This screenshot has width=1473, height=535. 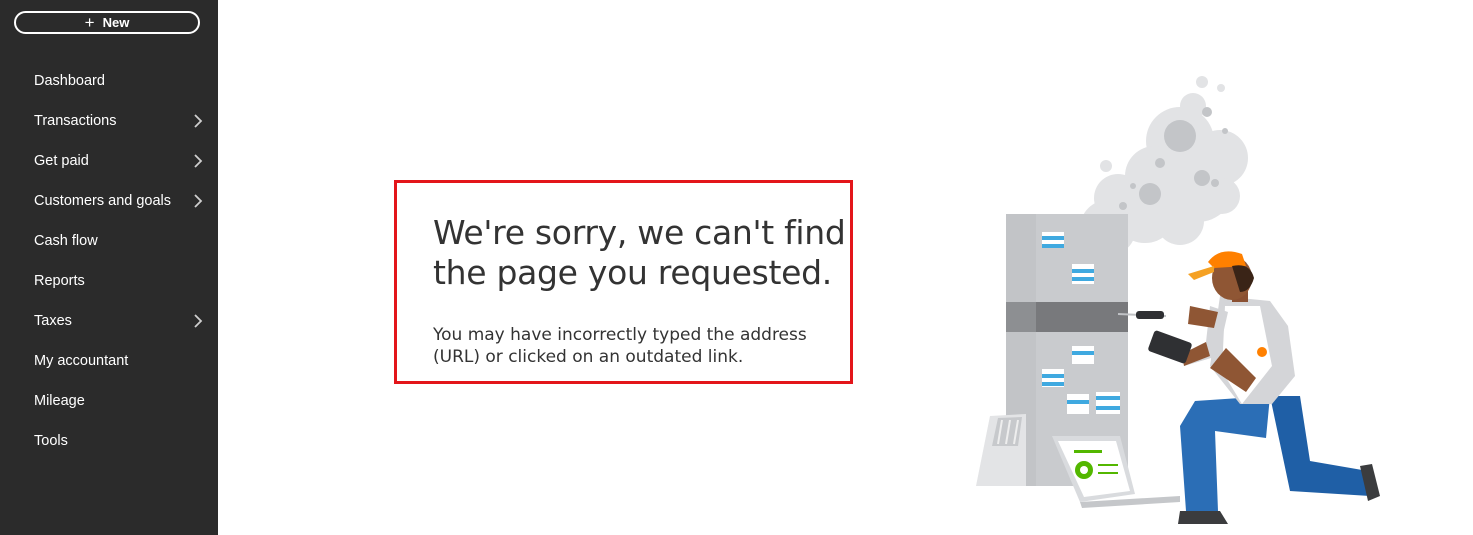 I want to click on sidebar-item-label: Get paid, so click(x=61, y=161).